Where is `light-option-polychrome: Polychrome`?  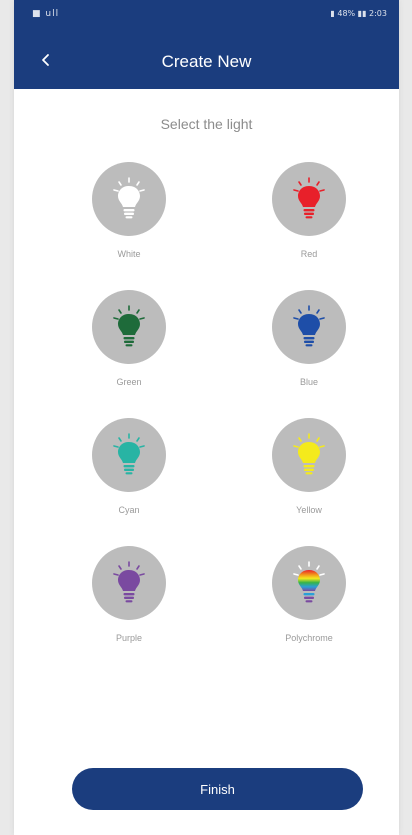 light-option-polychrome: Polychrome is located at coordinates (309, 601).